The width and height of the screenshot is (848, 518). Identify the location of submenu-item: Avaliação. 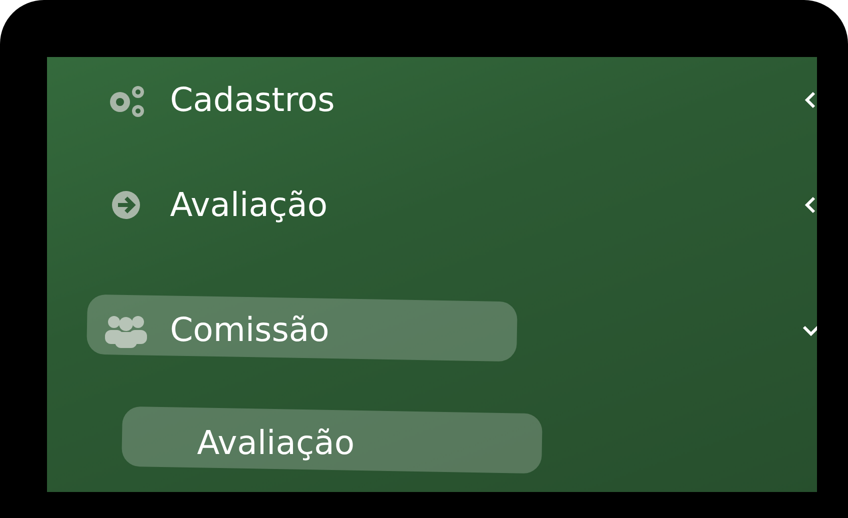
(276, 442).